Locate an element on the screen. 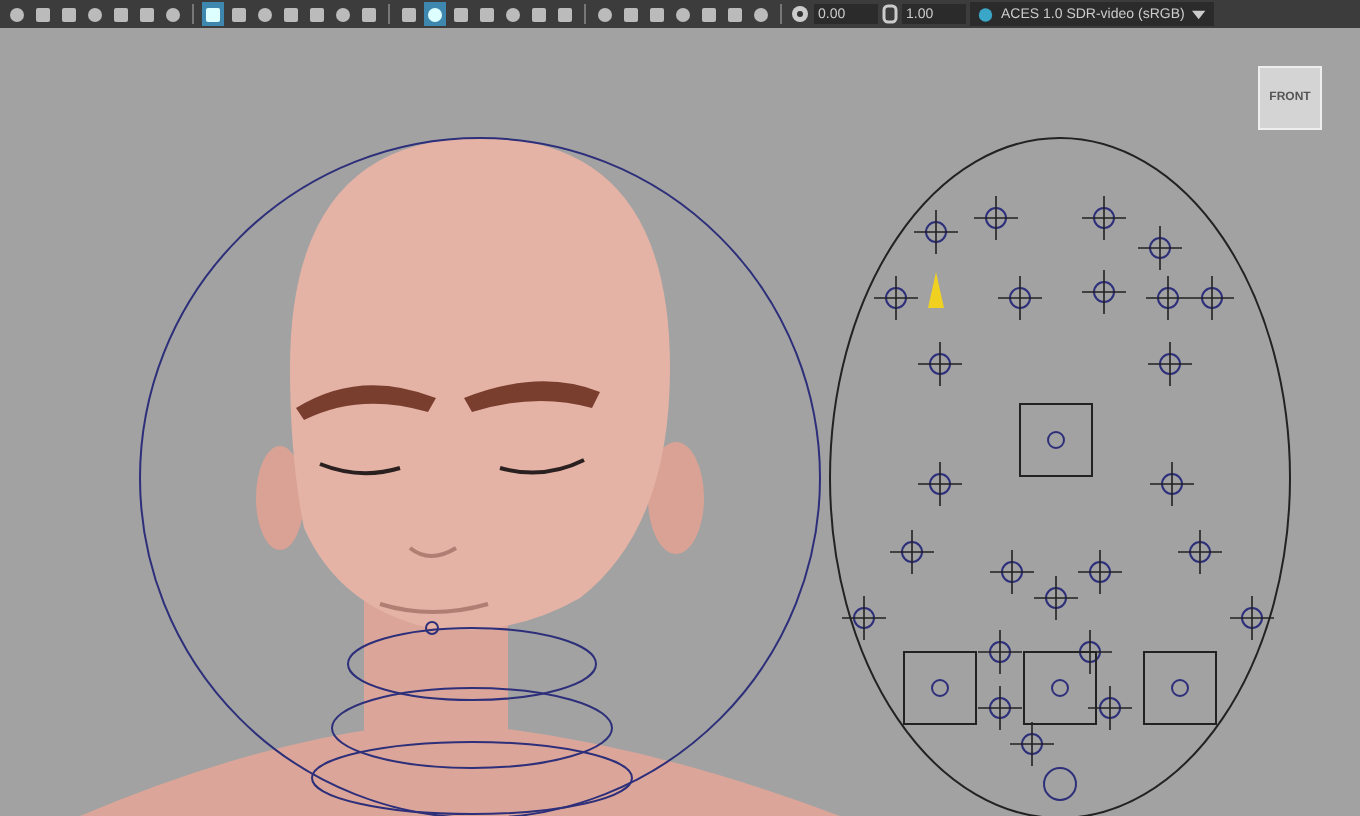 The width and height of the screenshot is (1360, 816). gamma-icon is located at coordinates (890, 14).